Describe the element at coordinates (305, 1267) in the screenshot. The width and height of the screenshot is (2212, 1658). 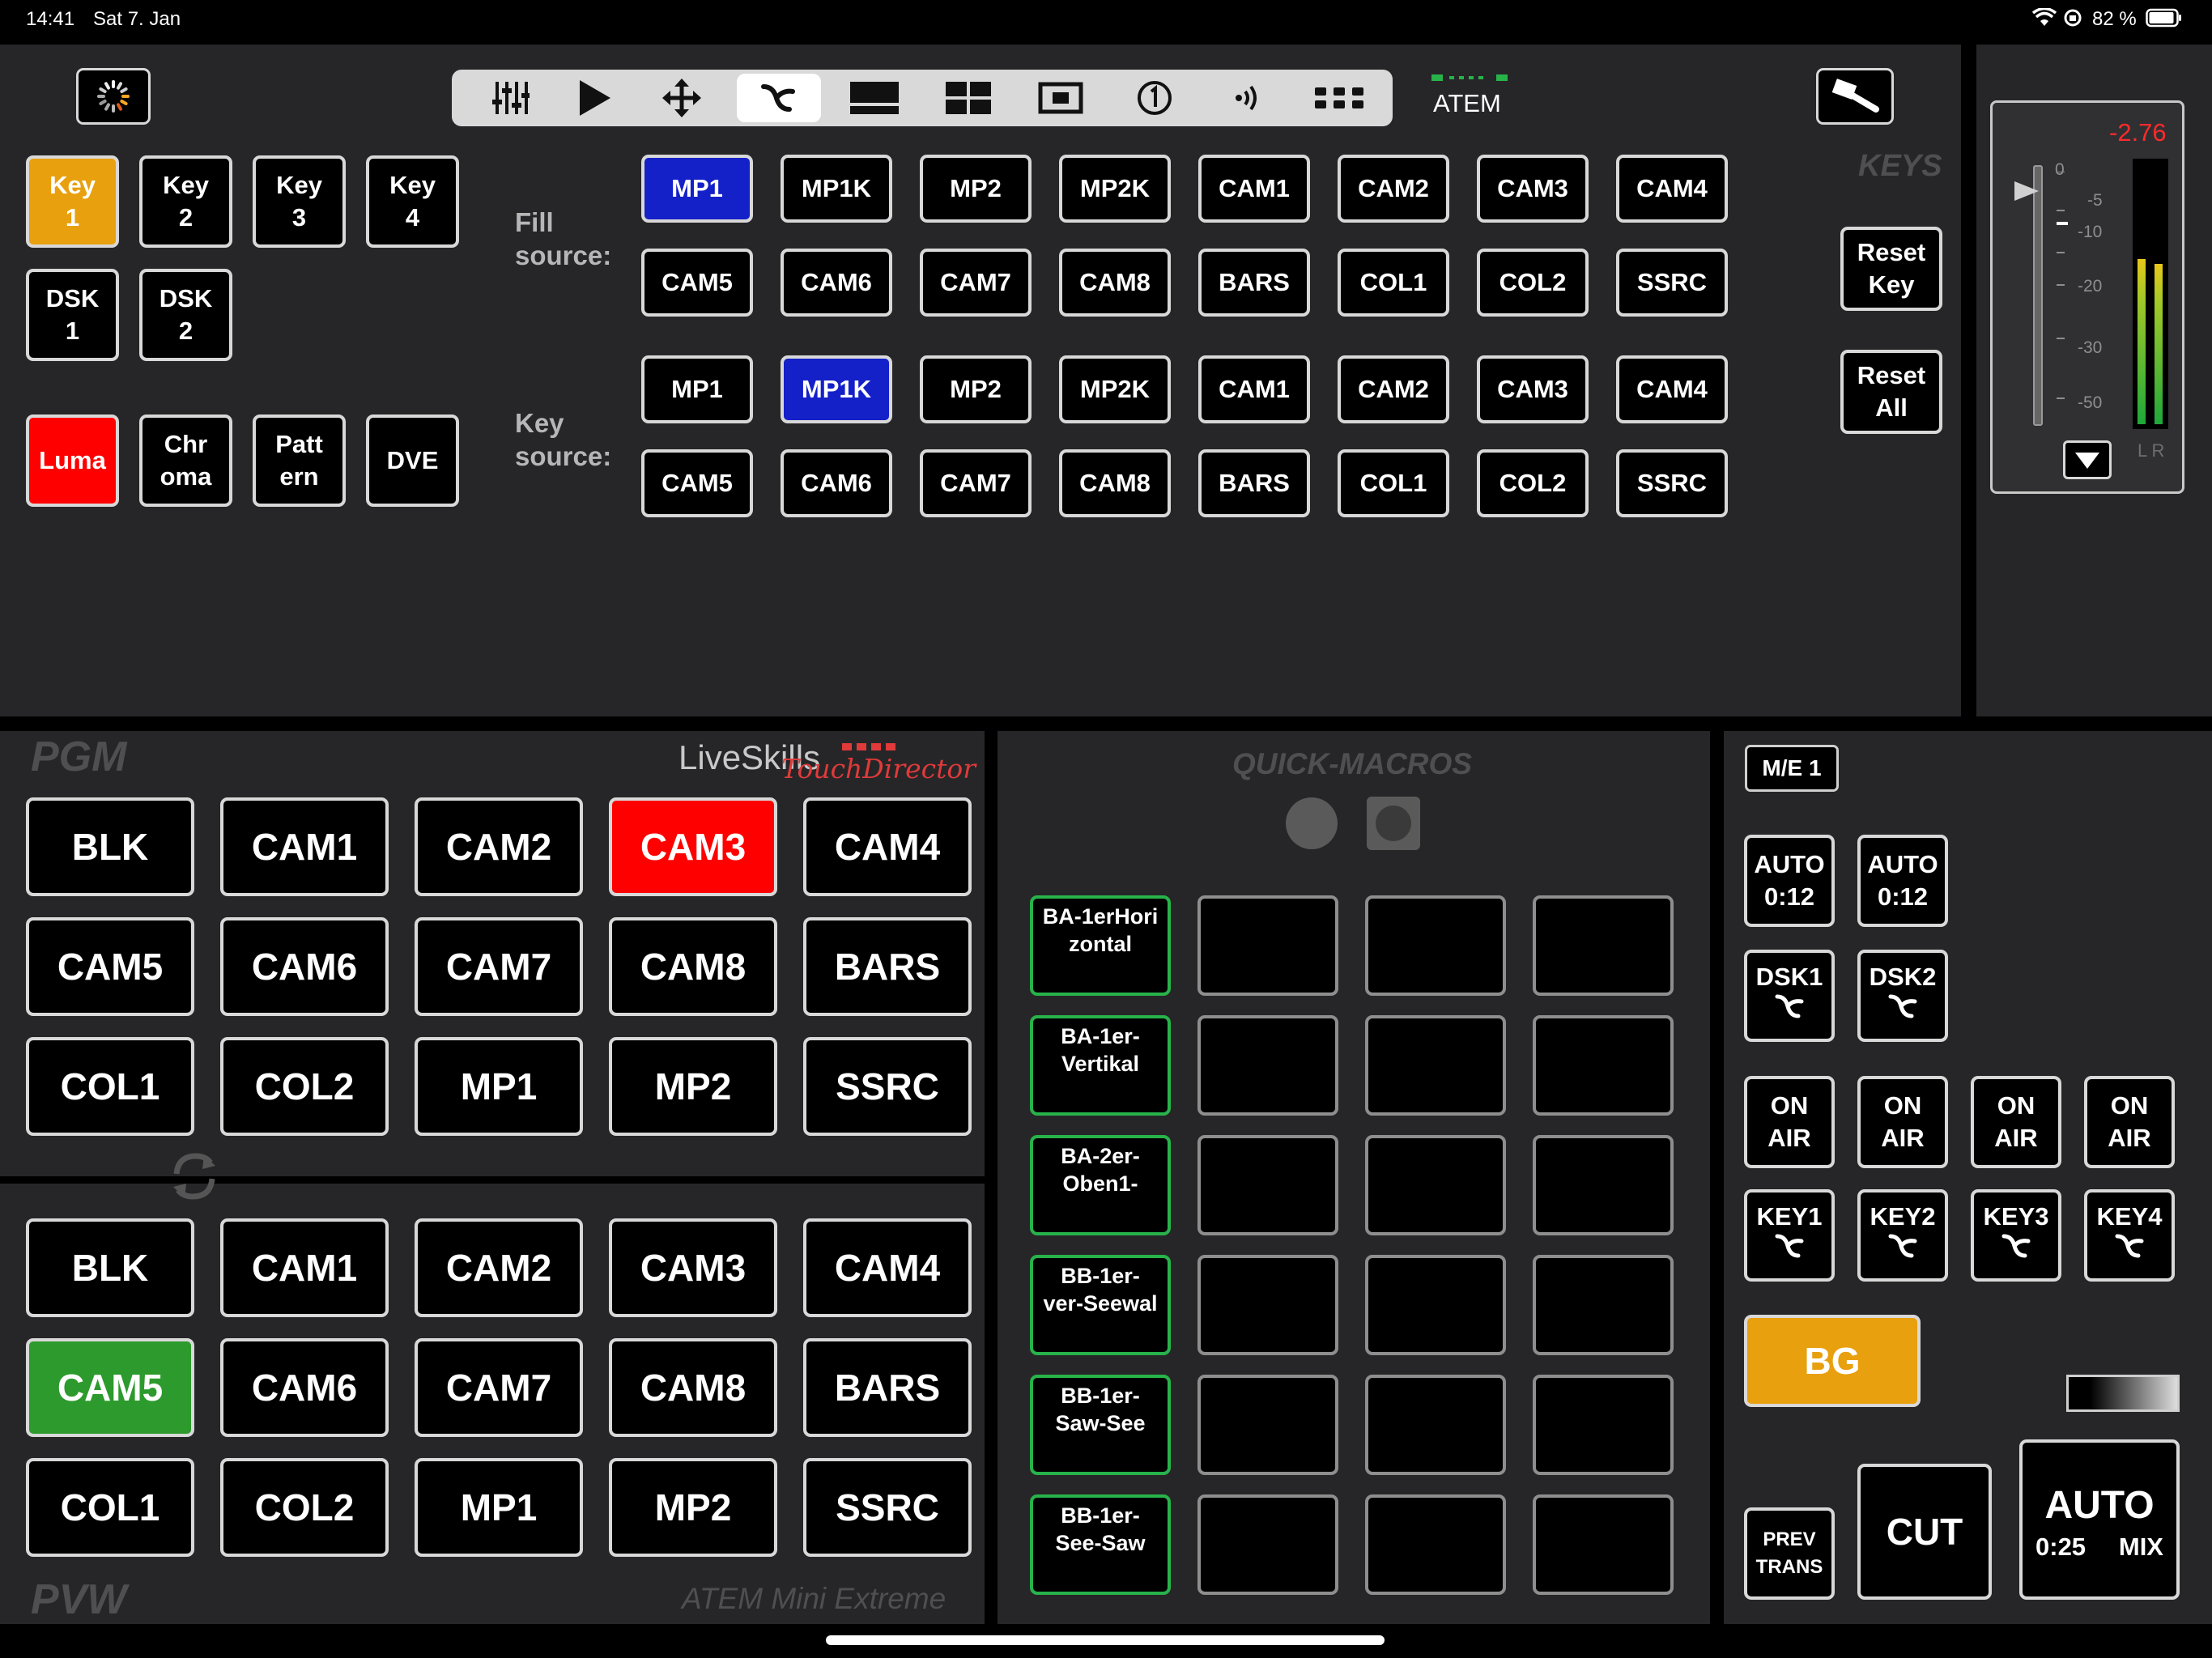
I see `pvw-cam1: CAM1` at that location.